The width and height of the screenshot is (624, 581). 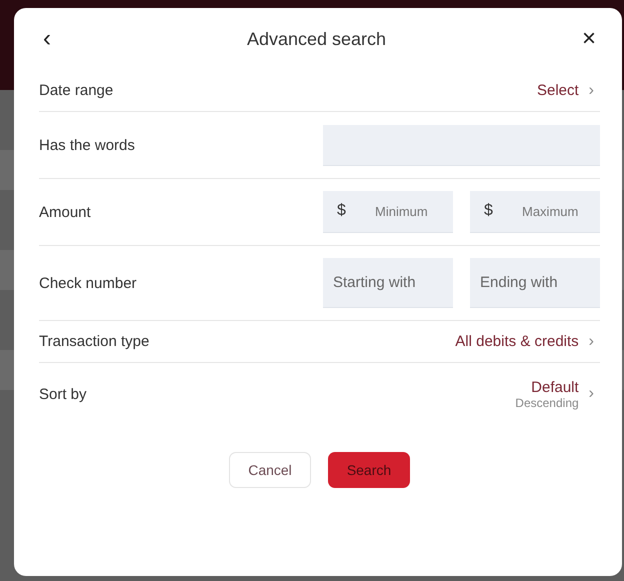 What do you see at coordinates (270, 470) in the screenshot?
I see `cancel-button: Cancel` at bounding box center [270, 470].